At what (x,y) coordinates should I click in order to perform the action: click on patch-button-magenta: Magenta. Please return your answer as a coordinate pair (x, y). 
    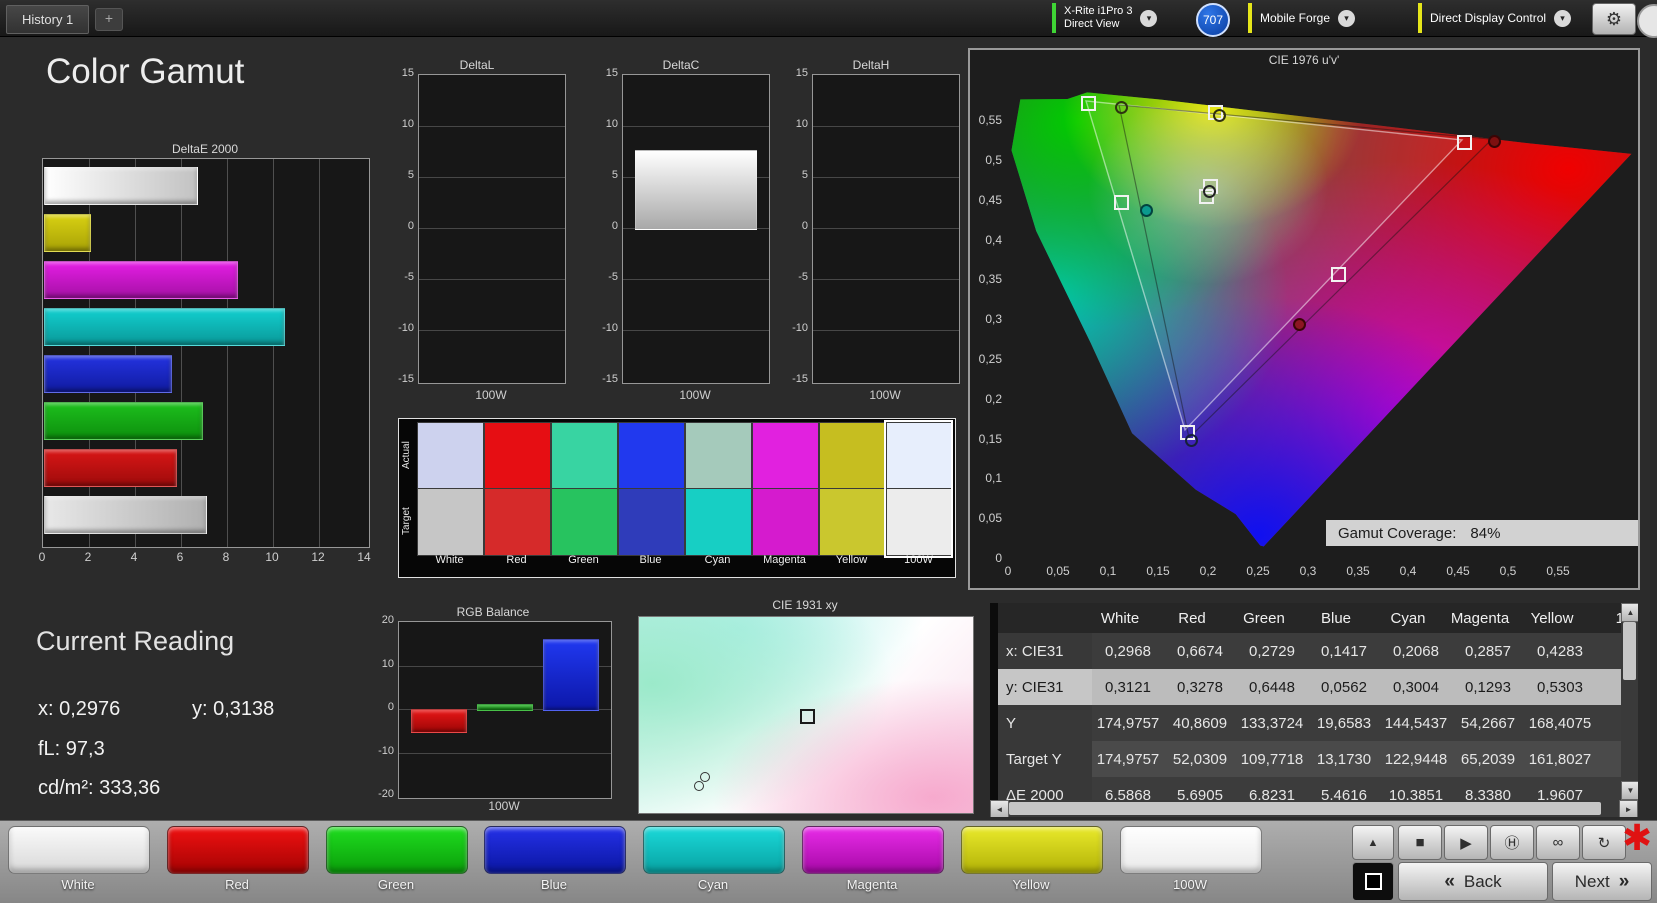
    Looking at the image, I should click on (873, 863).